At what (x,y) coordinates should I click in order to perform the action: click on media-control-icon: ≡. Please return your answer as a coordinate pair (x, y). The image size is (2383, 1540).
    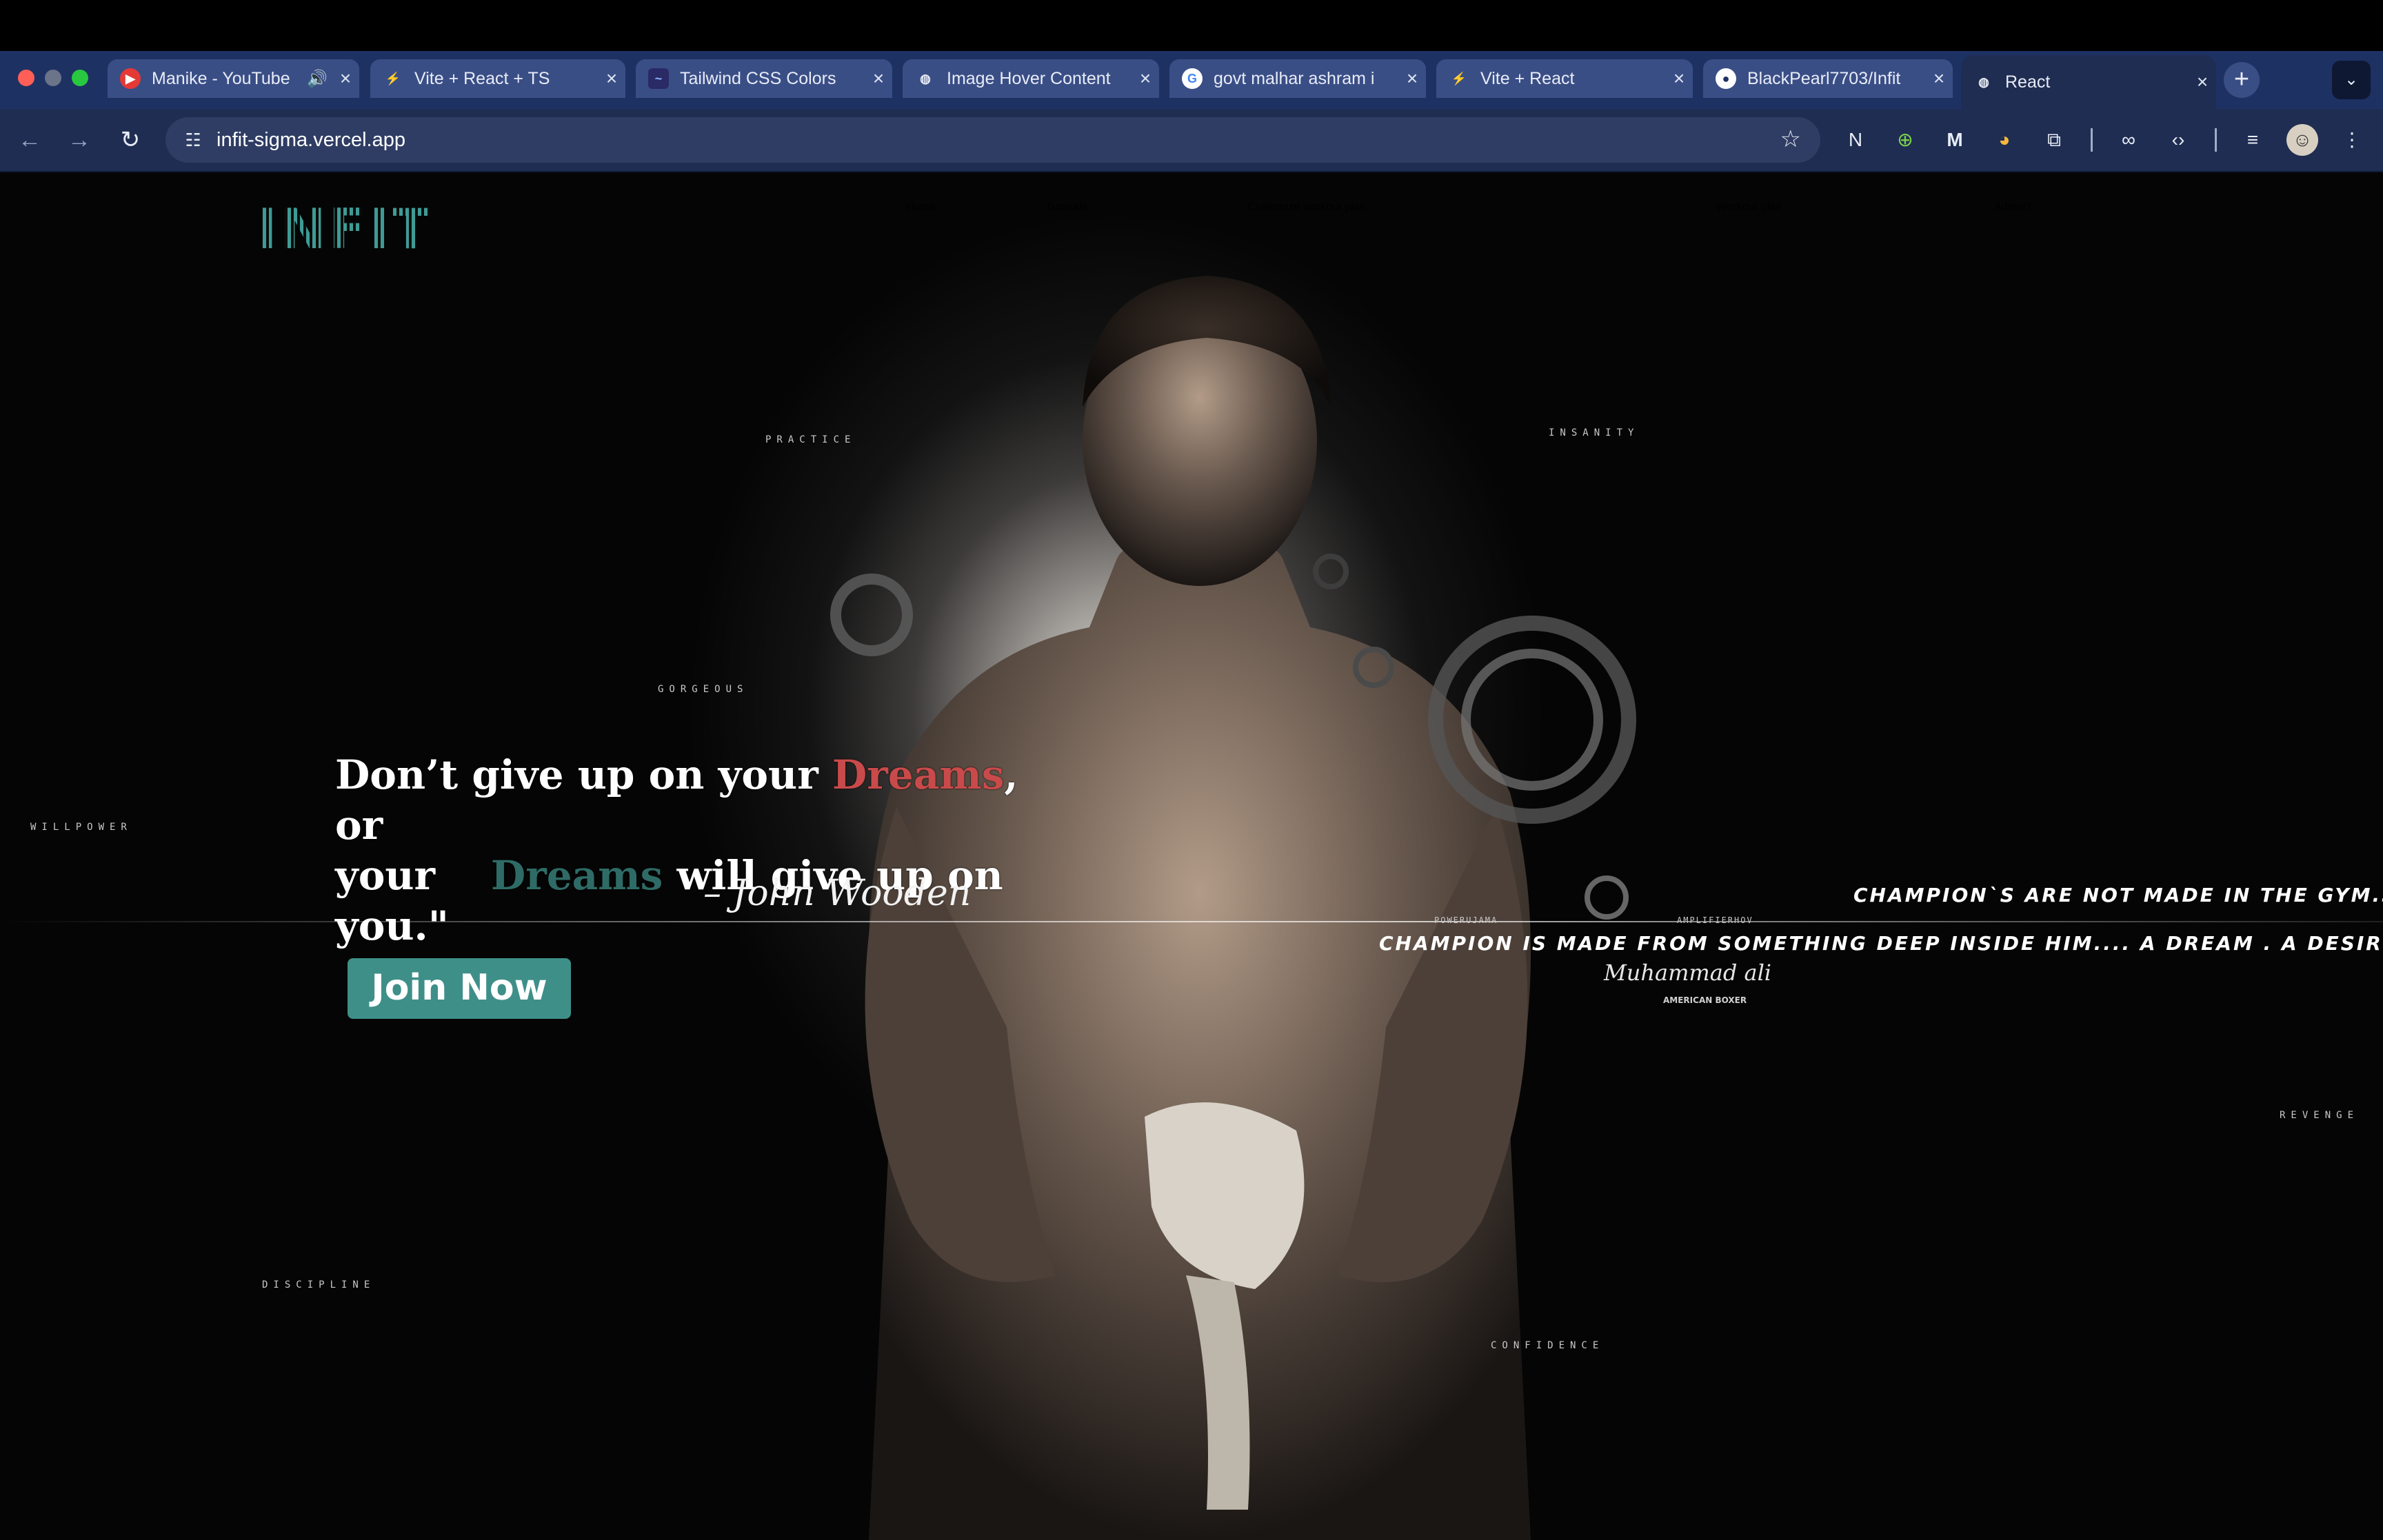
    Looking at the image, I should click on (2253, 140).